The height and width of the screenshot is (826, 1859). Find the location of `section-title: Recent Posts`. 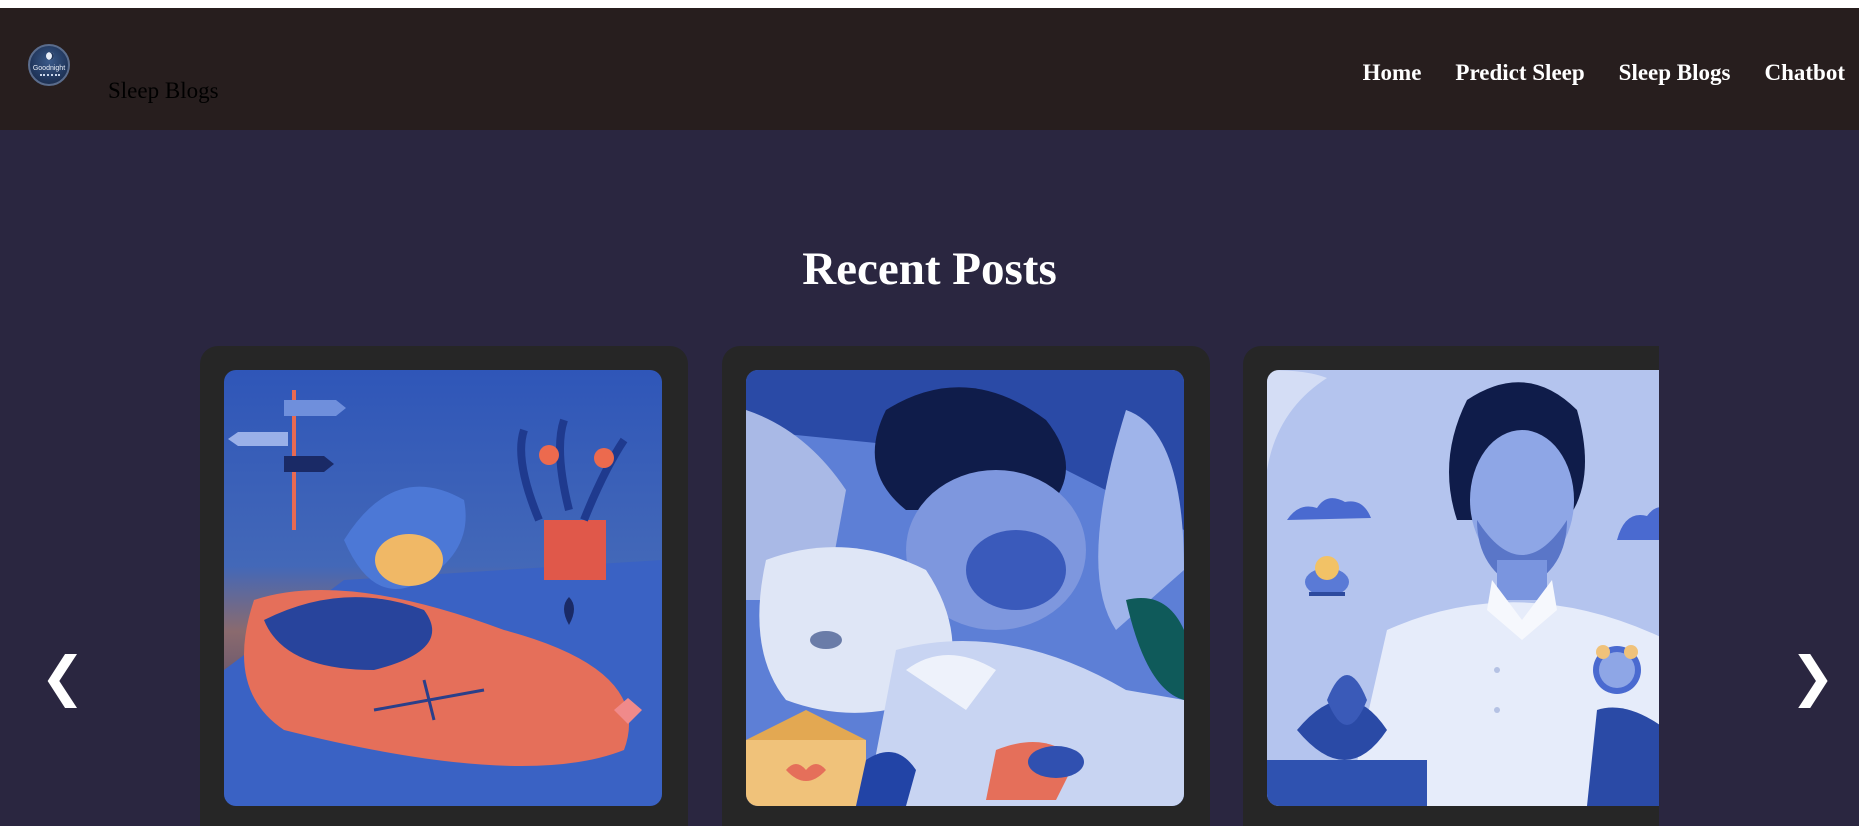

section-title: Recent Posts is located at coordinates (929, 269).